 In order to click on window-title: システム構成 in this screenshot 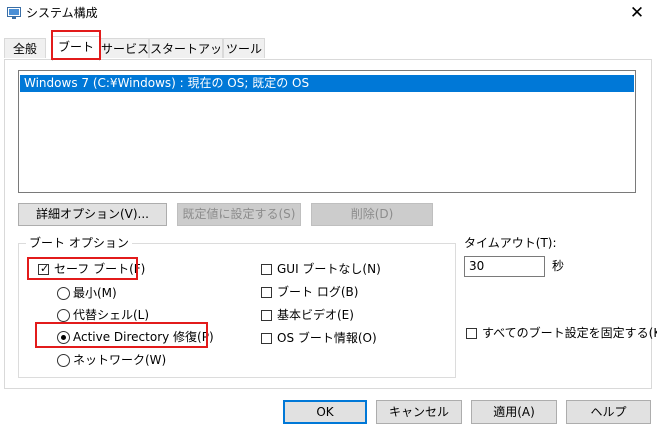, I will do `click(62, 13)`.